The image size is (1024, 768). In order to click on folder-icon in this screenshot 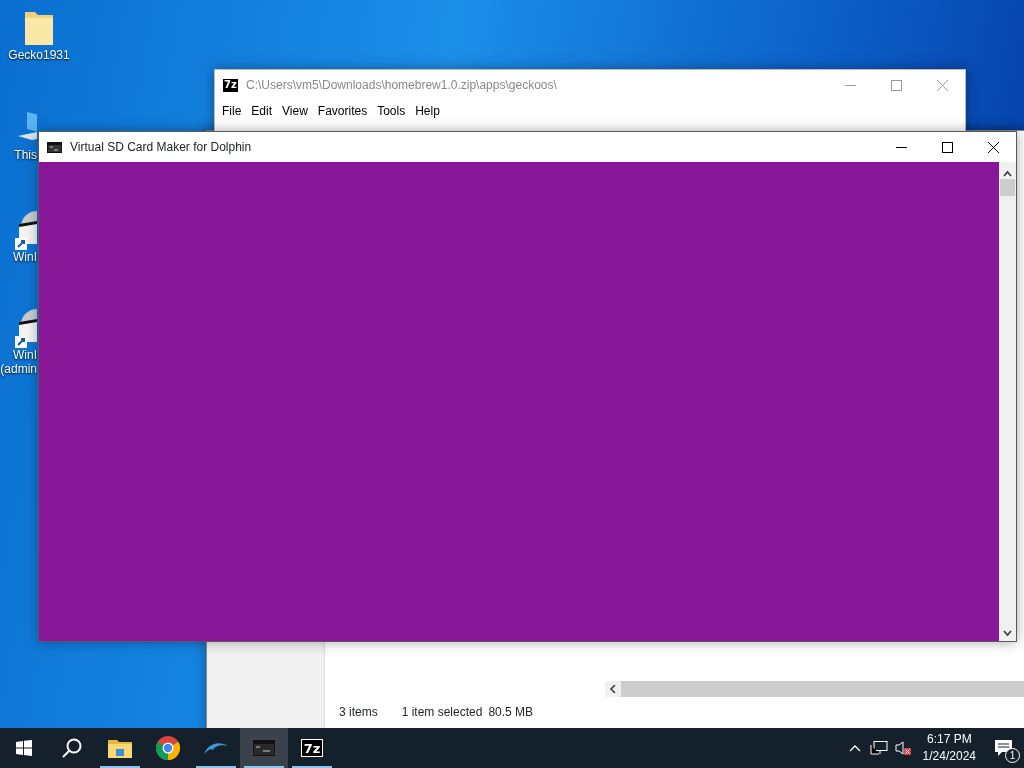, I will do `click(120, 748)`.